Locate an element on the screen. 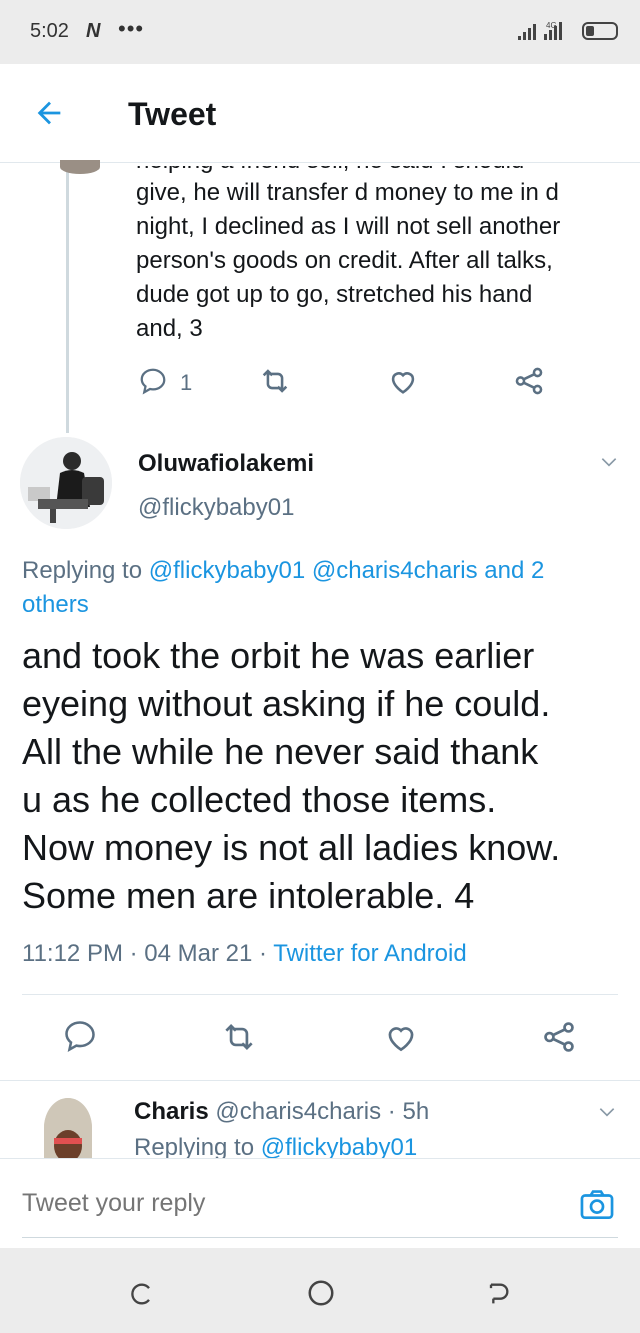 The image size is (640, 1333). tweet-source-link: Twitter for Android is located at coordinates (369, 953).